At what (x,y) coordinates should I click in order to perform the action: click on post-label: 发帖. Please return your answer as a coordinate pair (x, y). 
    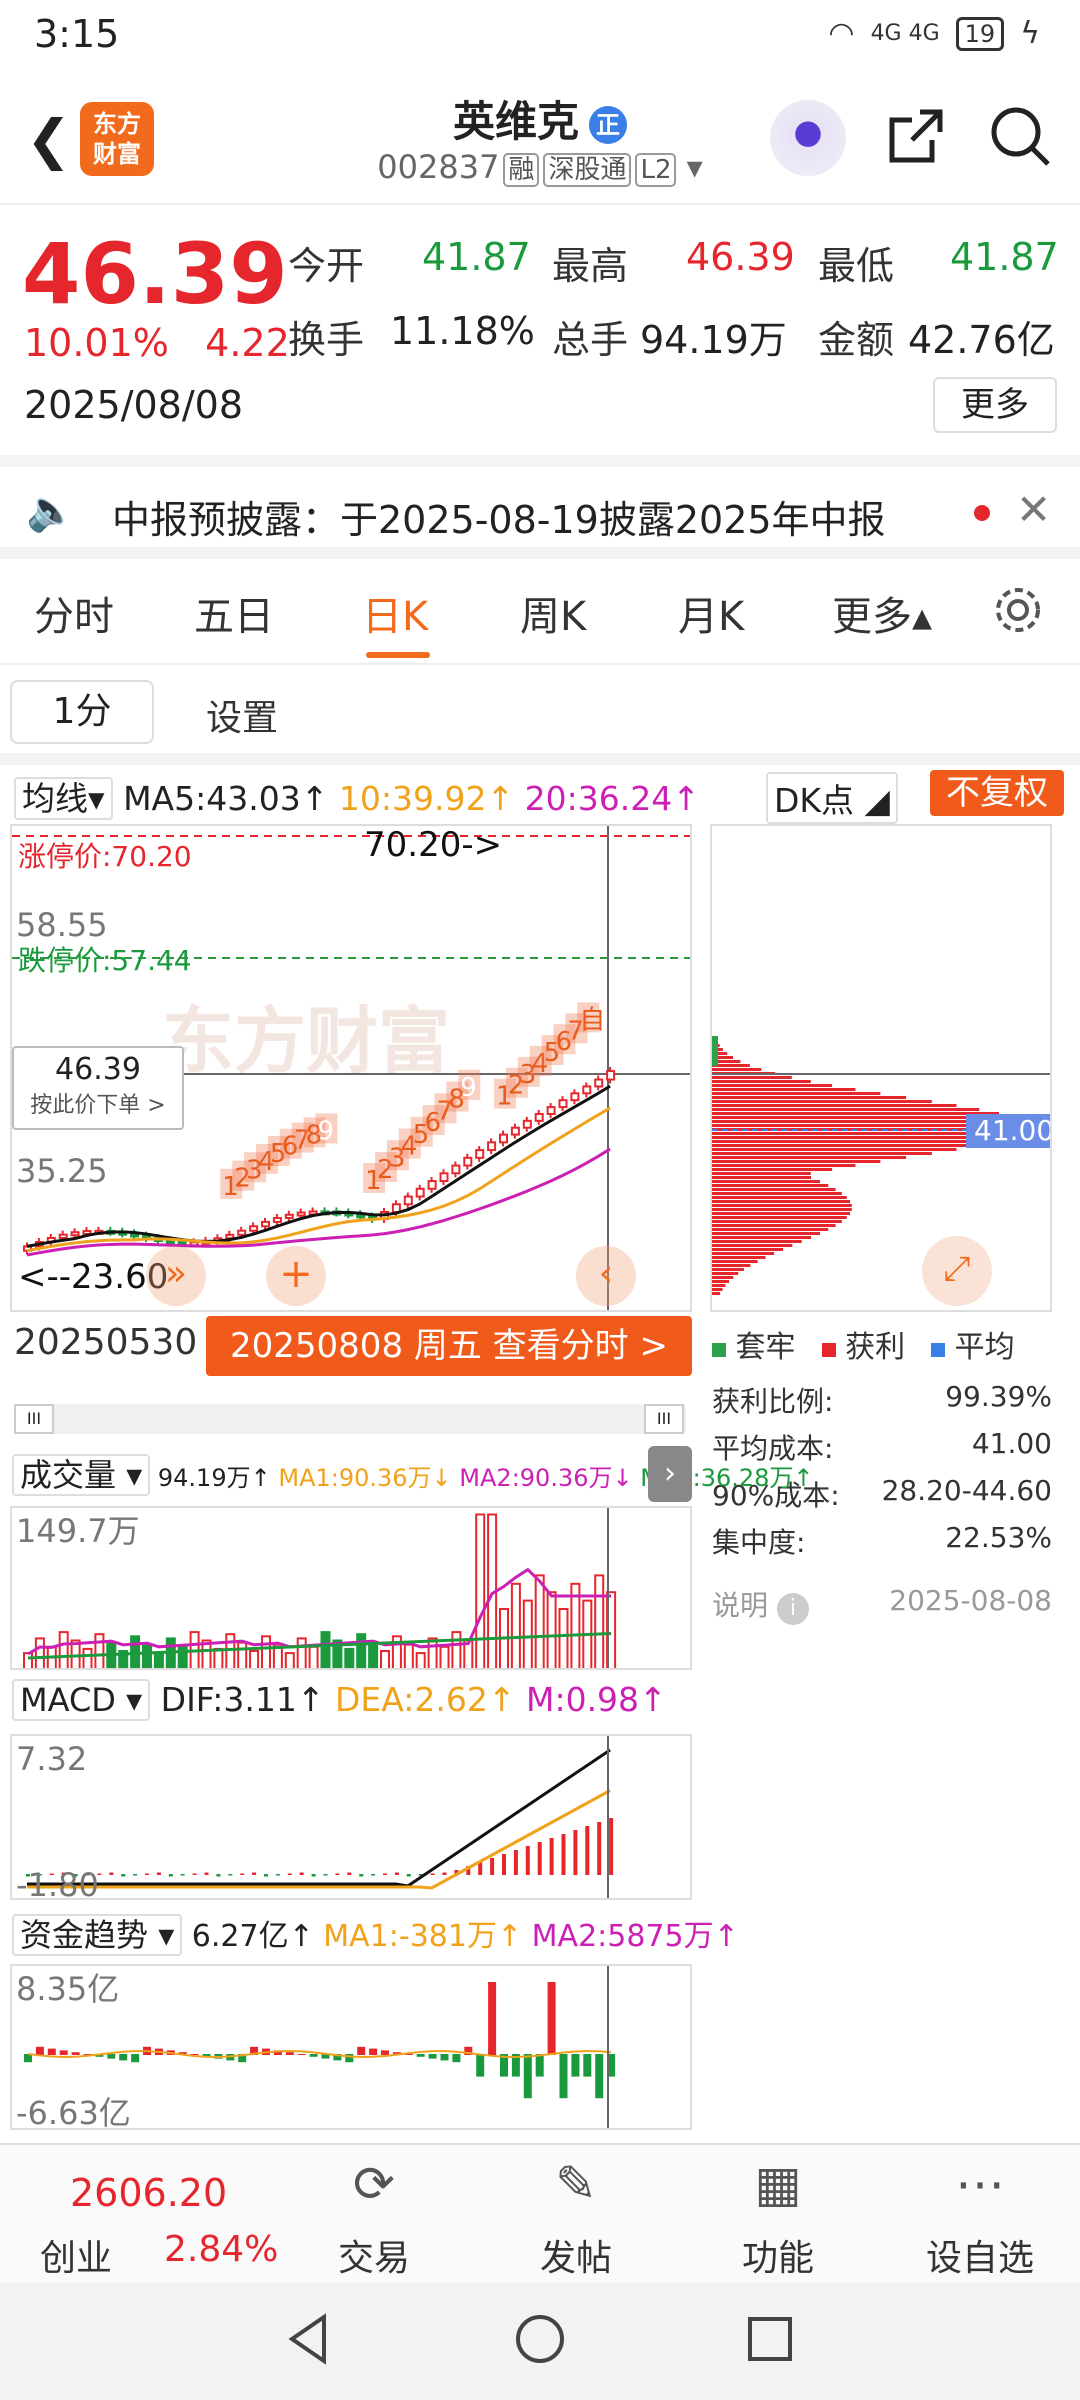
    Looking at the image, I should click on (576, 2255).